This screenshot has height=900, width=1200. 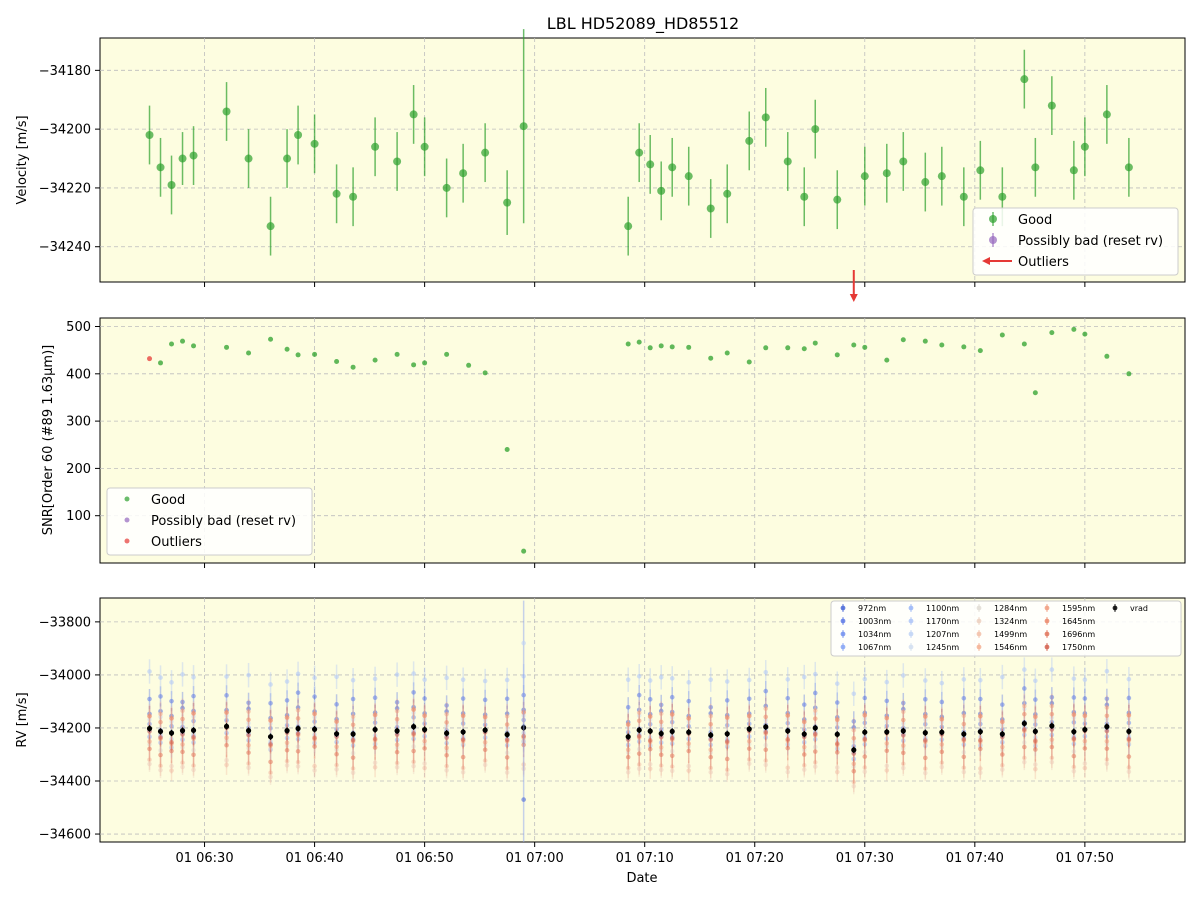 I want to click on rv-legend-label: 1245nm, so click(x=942, y=647).